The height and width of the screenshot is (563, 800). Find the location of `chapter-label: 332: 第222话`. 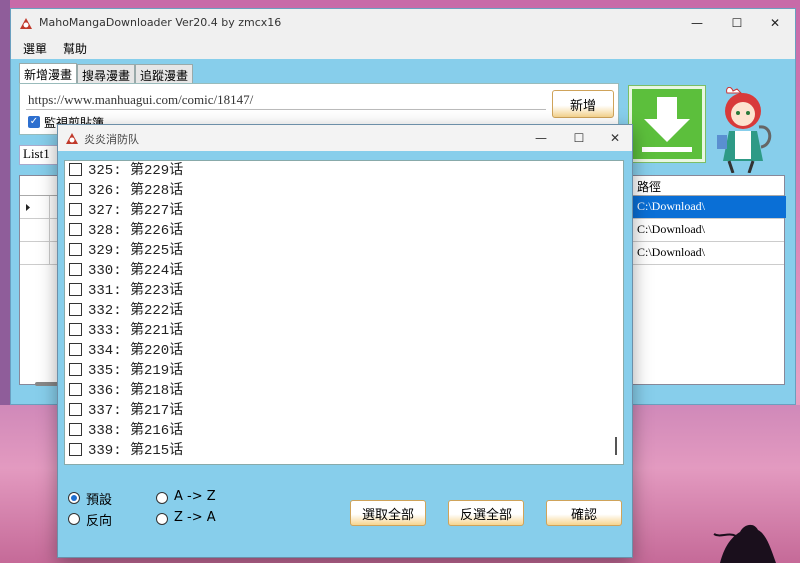

chapter-label: 332: 第222话 is located at coordinates (136, 311).